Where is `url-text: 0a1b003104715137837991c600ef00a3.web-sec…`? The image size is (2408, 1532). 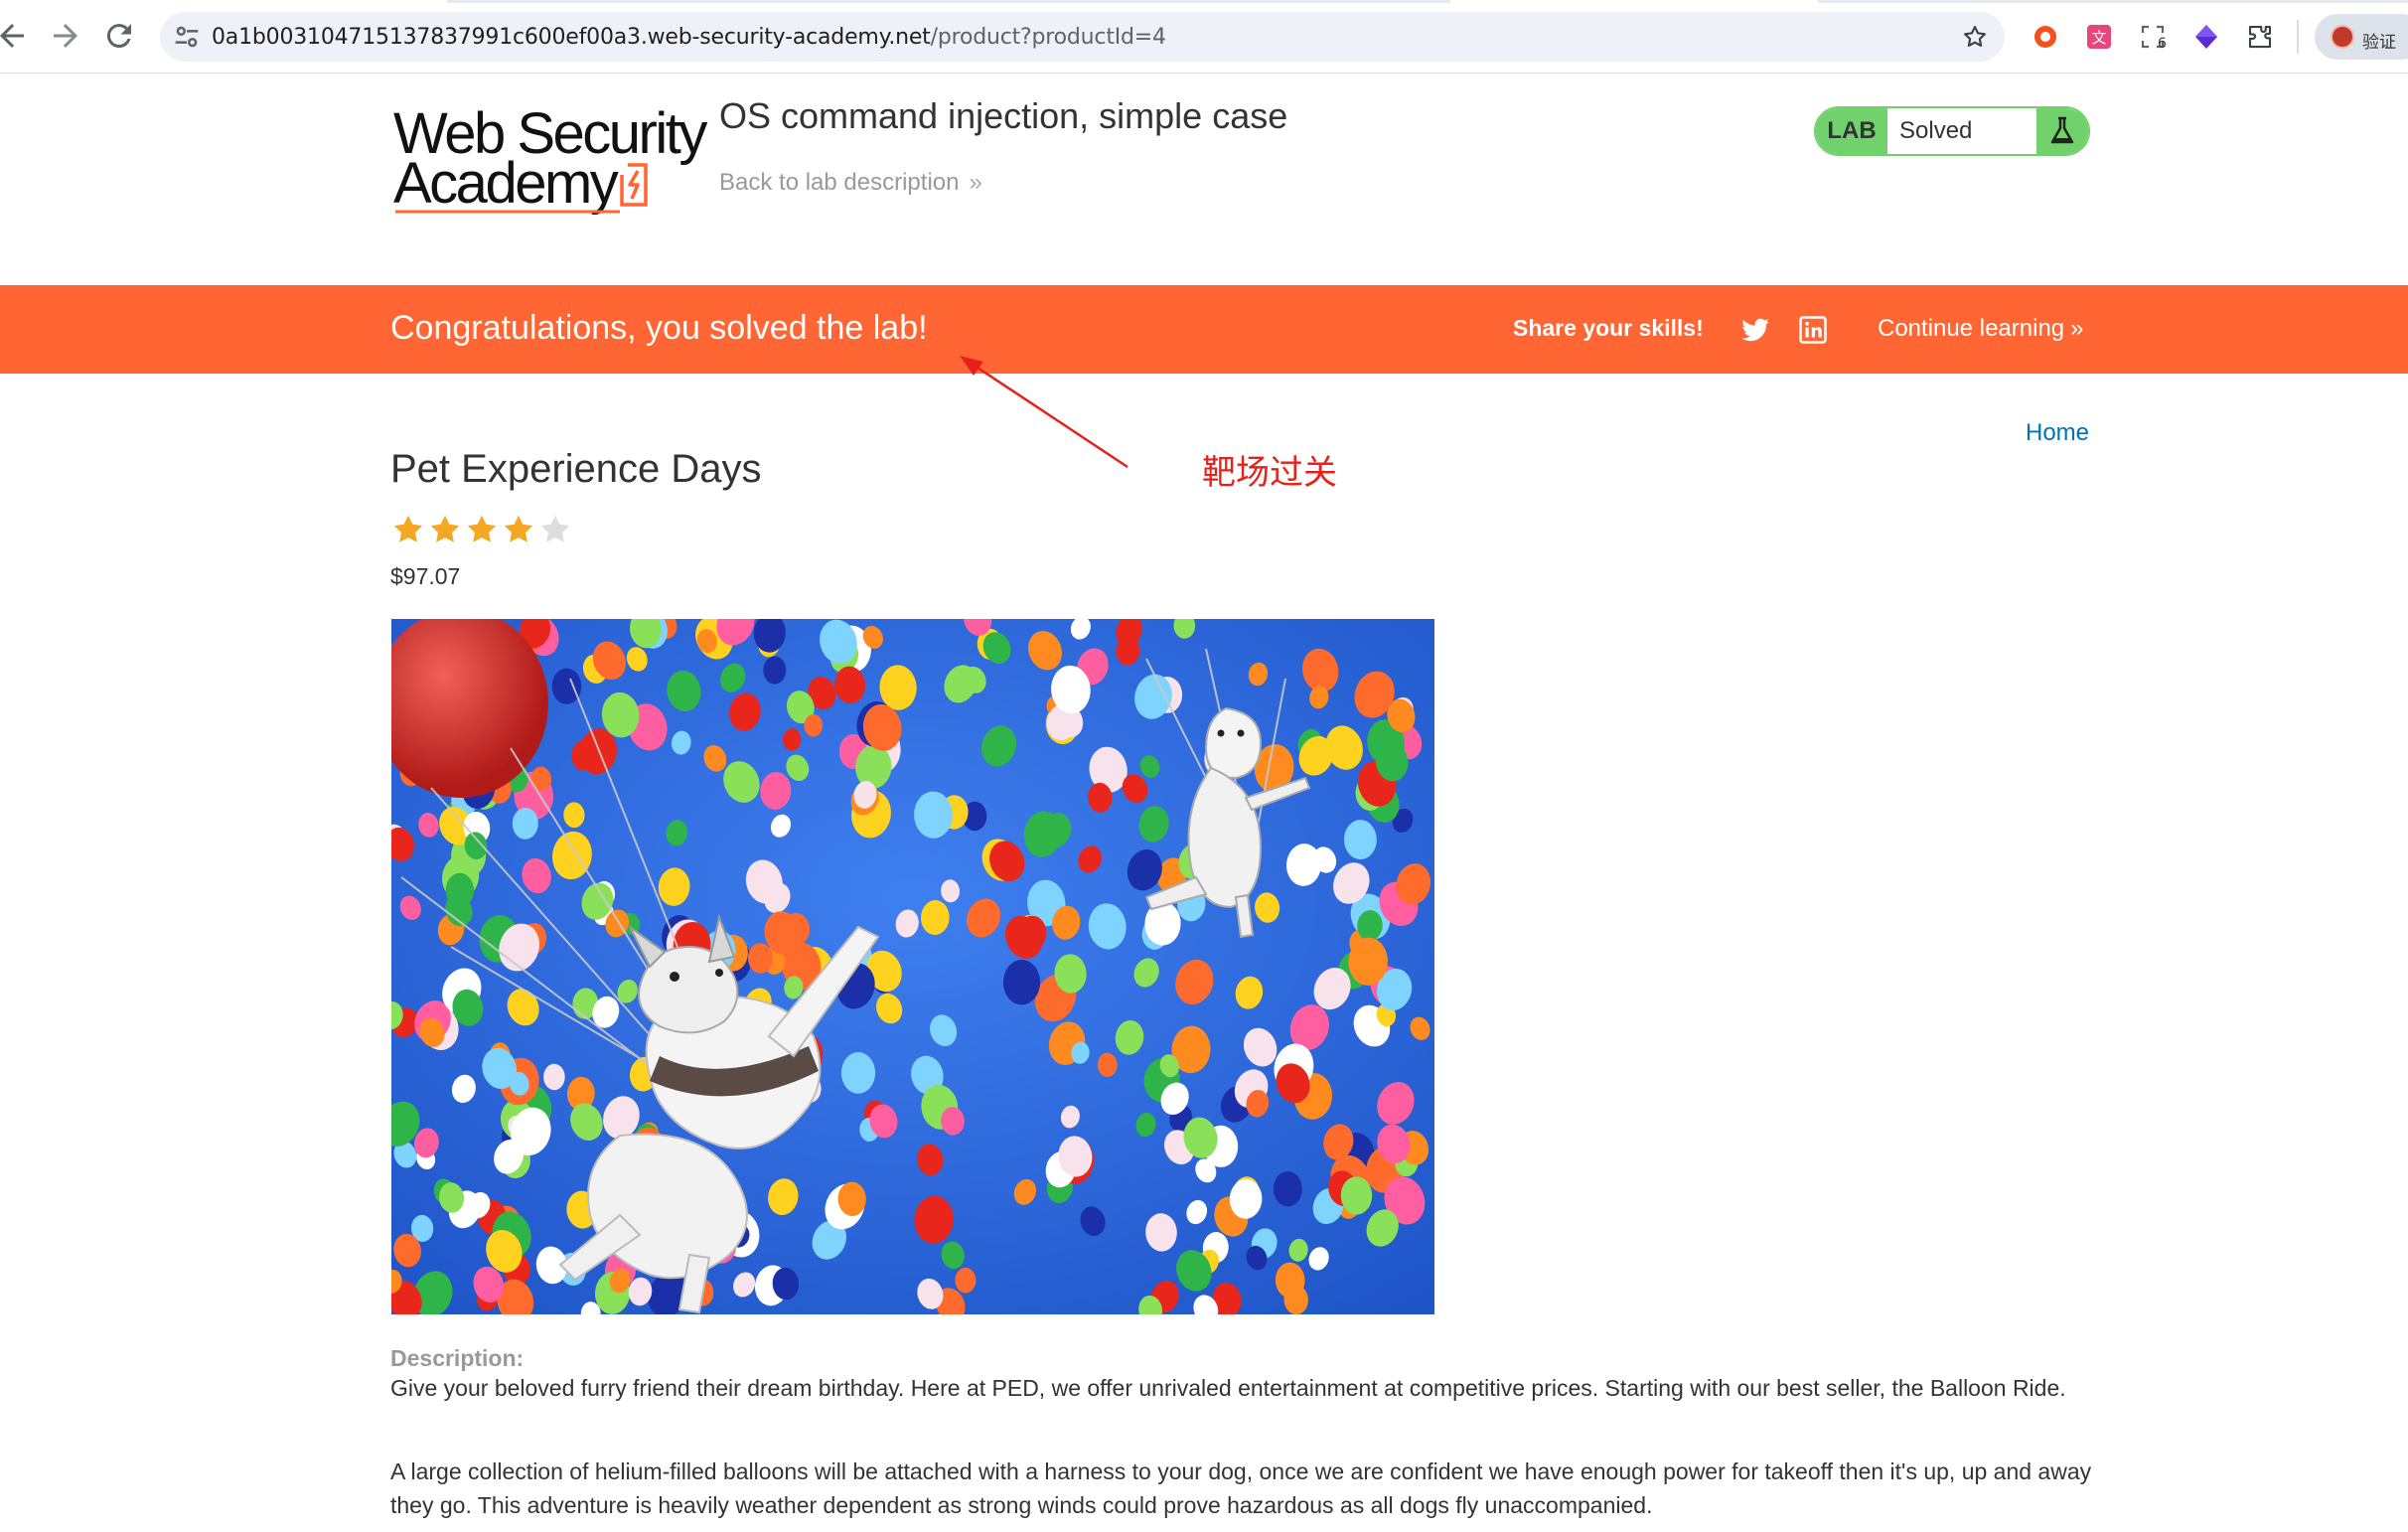
url-text: 0a1b003104715137837991c600ef00a3.web-sec… is located at coordinates (689, 38).